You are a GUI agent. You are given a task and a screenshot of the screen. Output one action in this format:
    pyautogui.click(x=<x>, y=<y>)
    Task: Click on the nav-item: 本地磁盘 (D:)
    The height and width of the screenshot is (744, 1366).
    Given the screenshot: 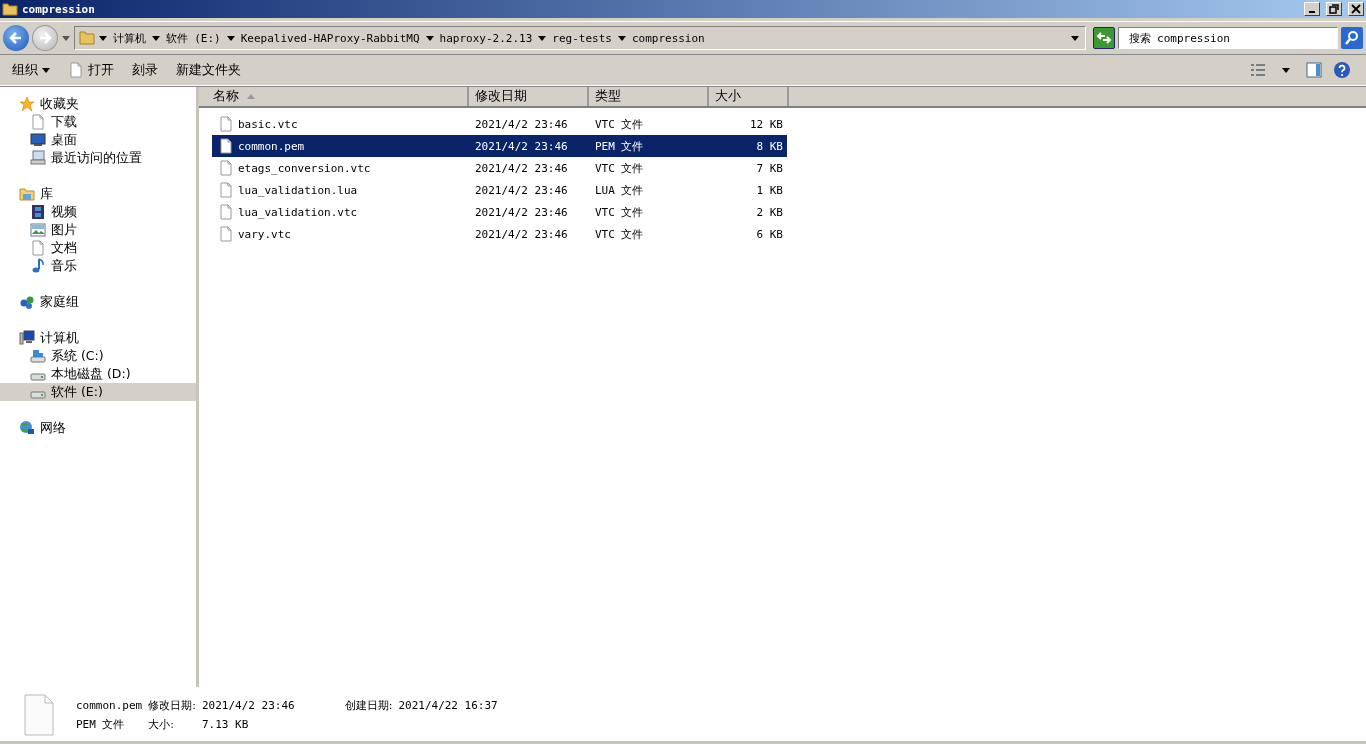 What is the action you would take?
    pyautogui.click(x=98, y=374)
    